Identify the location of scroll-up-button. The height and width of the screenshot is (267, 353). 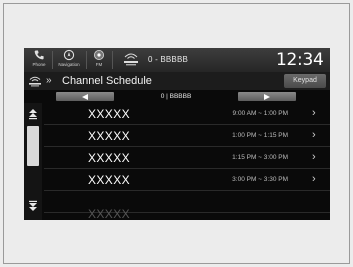
(33, 114).